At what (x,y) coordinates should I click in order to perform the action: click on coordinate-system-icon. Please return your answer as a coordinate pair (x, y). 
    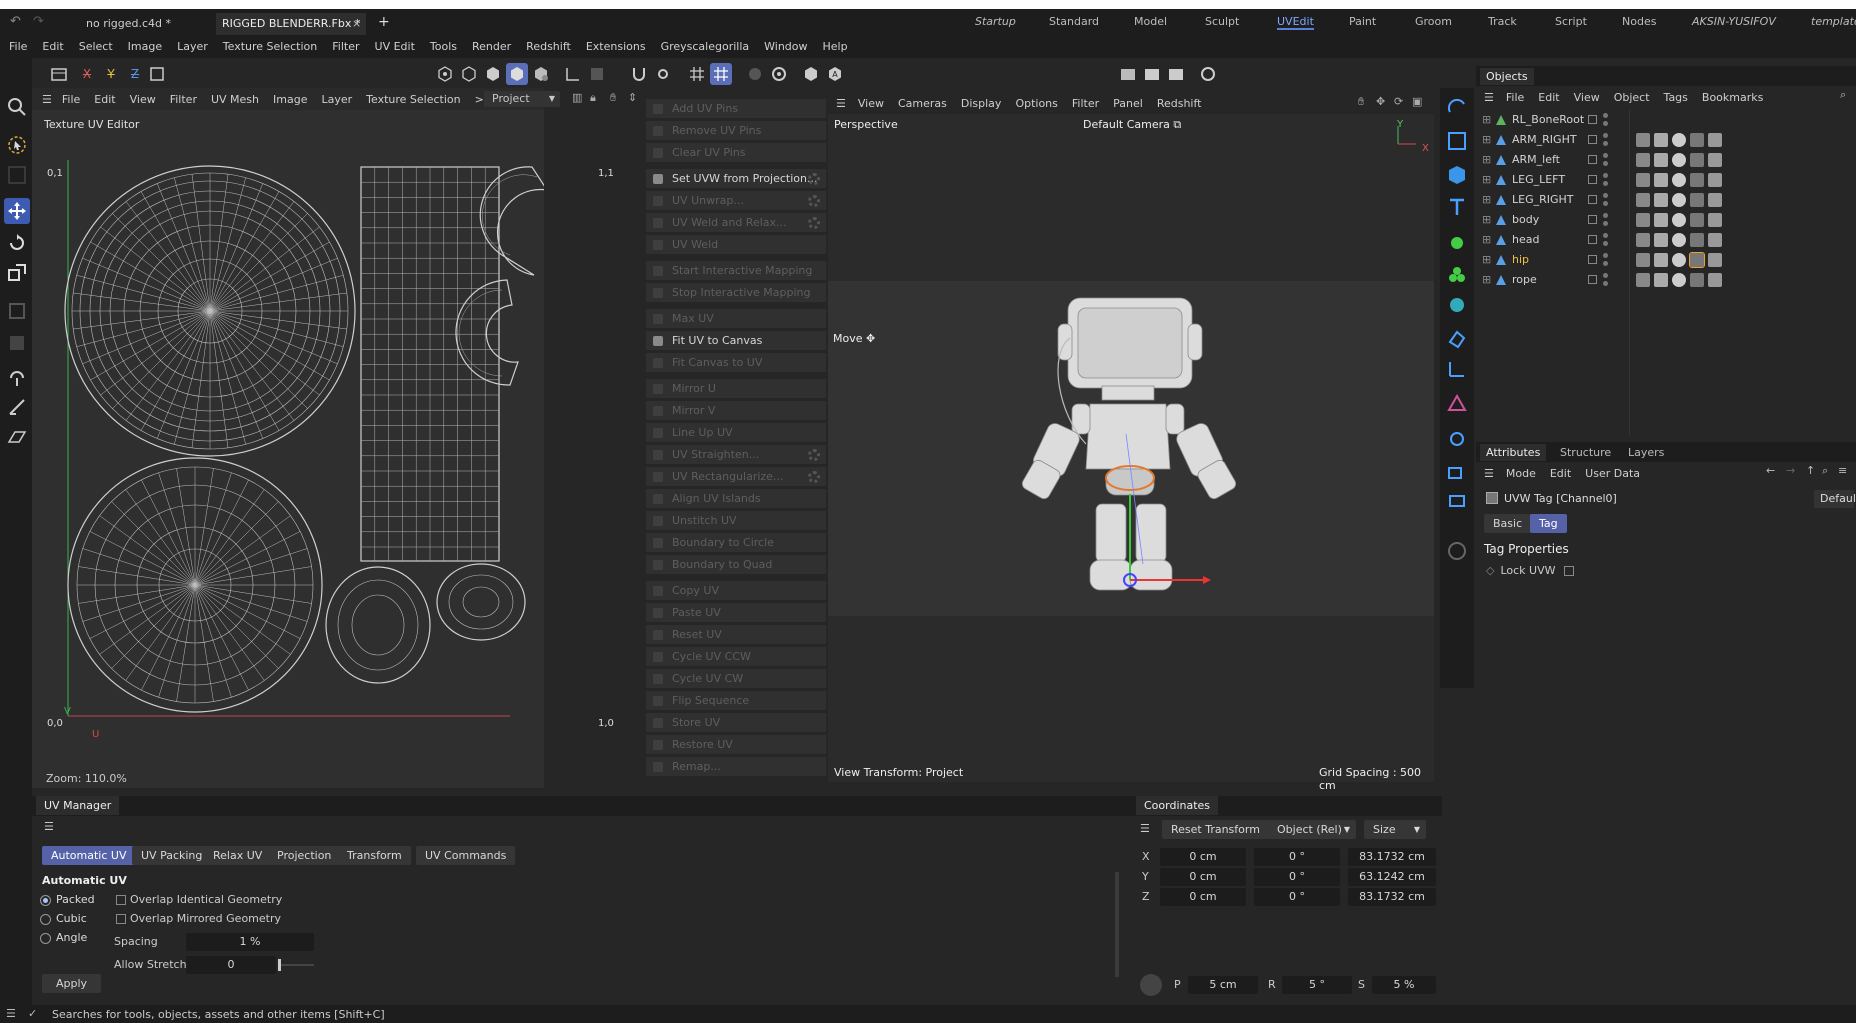
    Looking at the image, I should click on (157, 74).